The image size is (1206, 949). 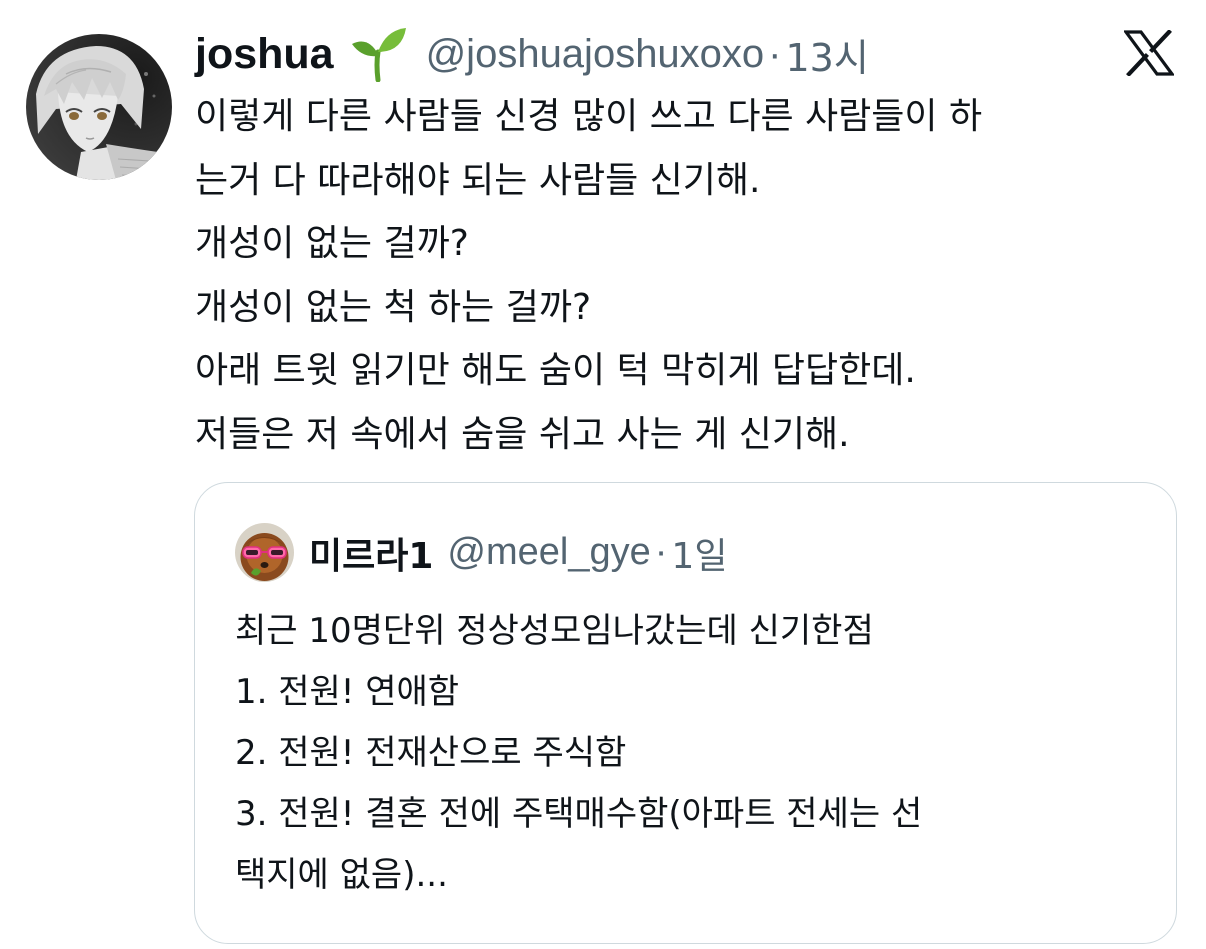 I want to click on dog-with-sunglasses-illustration, so click(x=264, y=552).